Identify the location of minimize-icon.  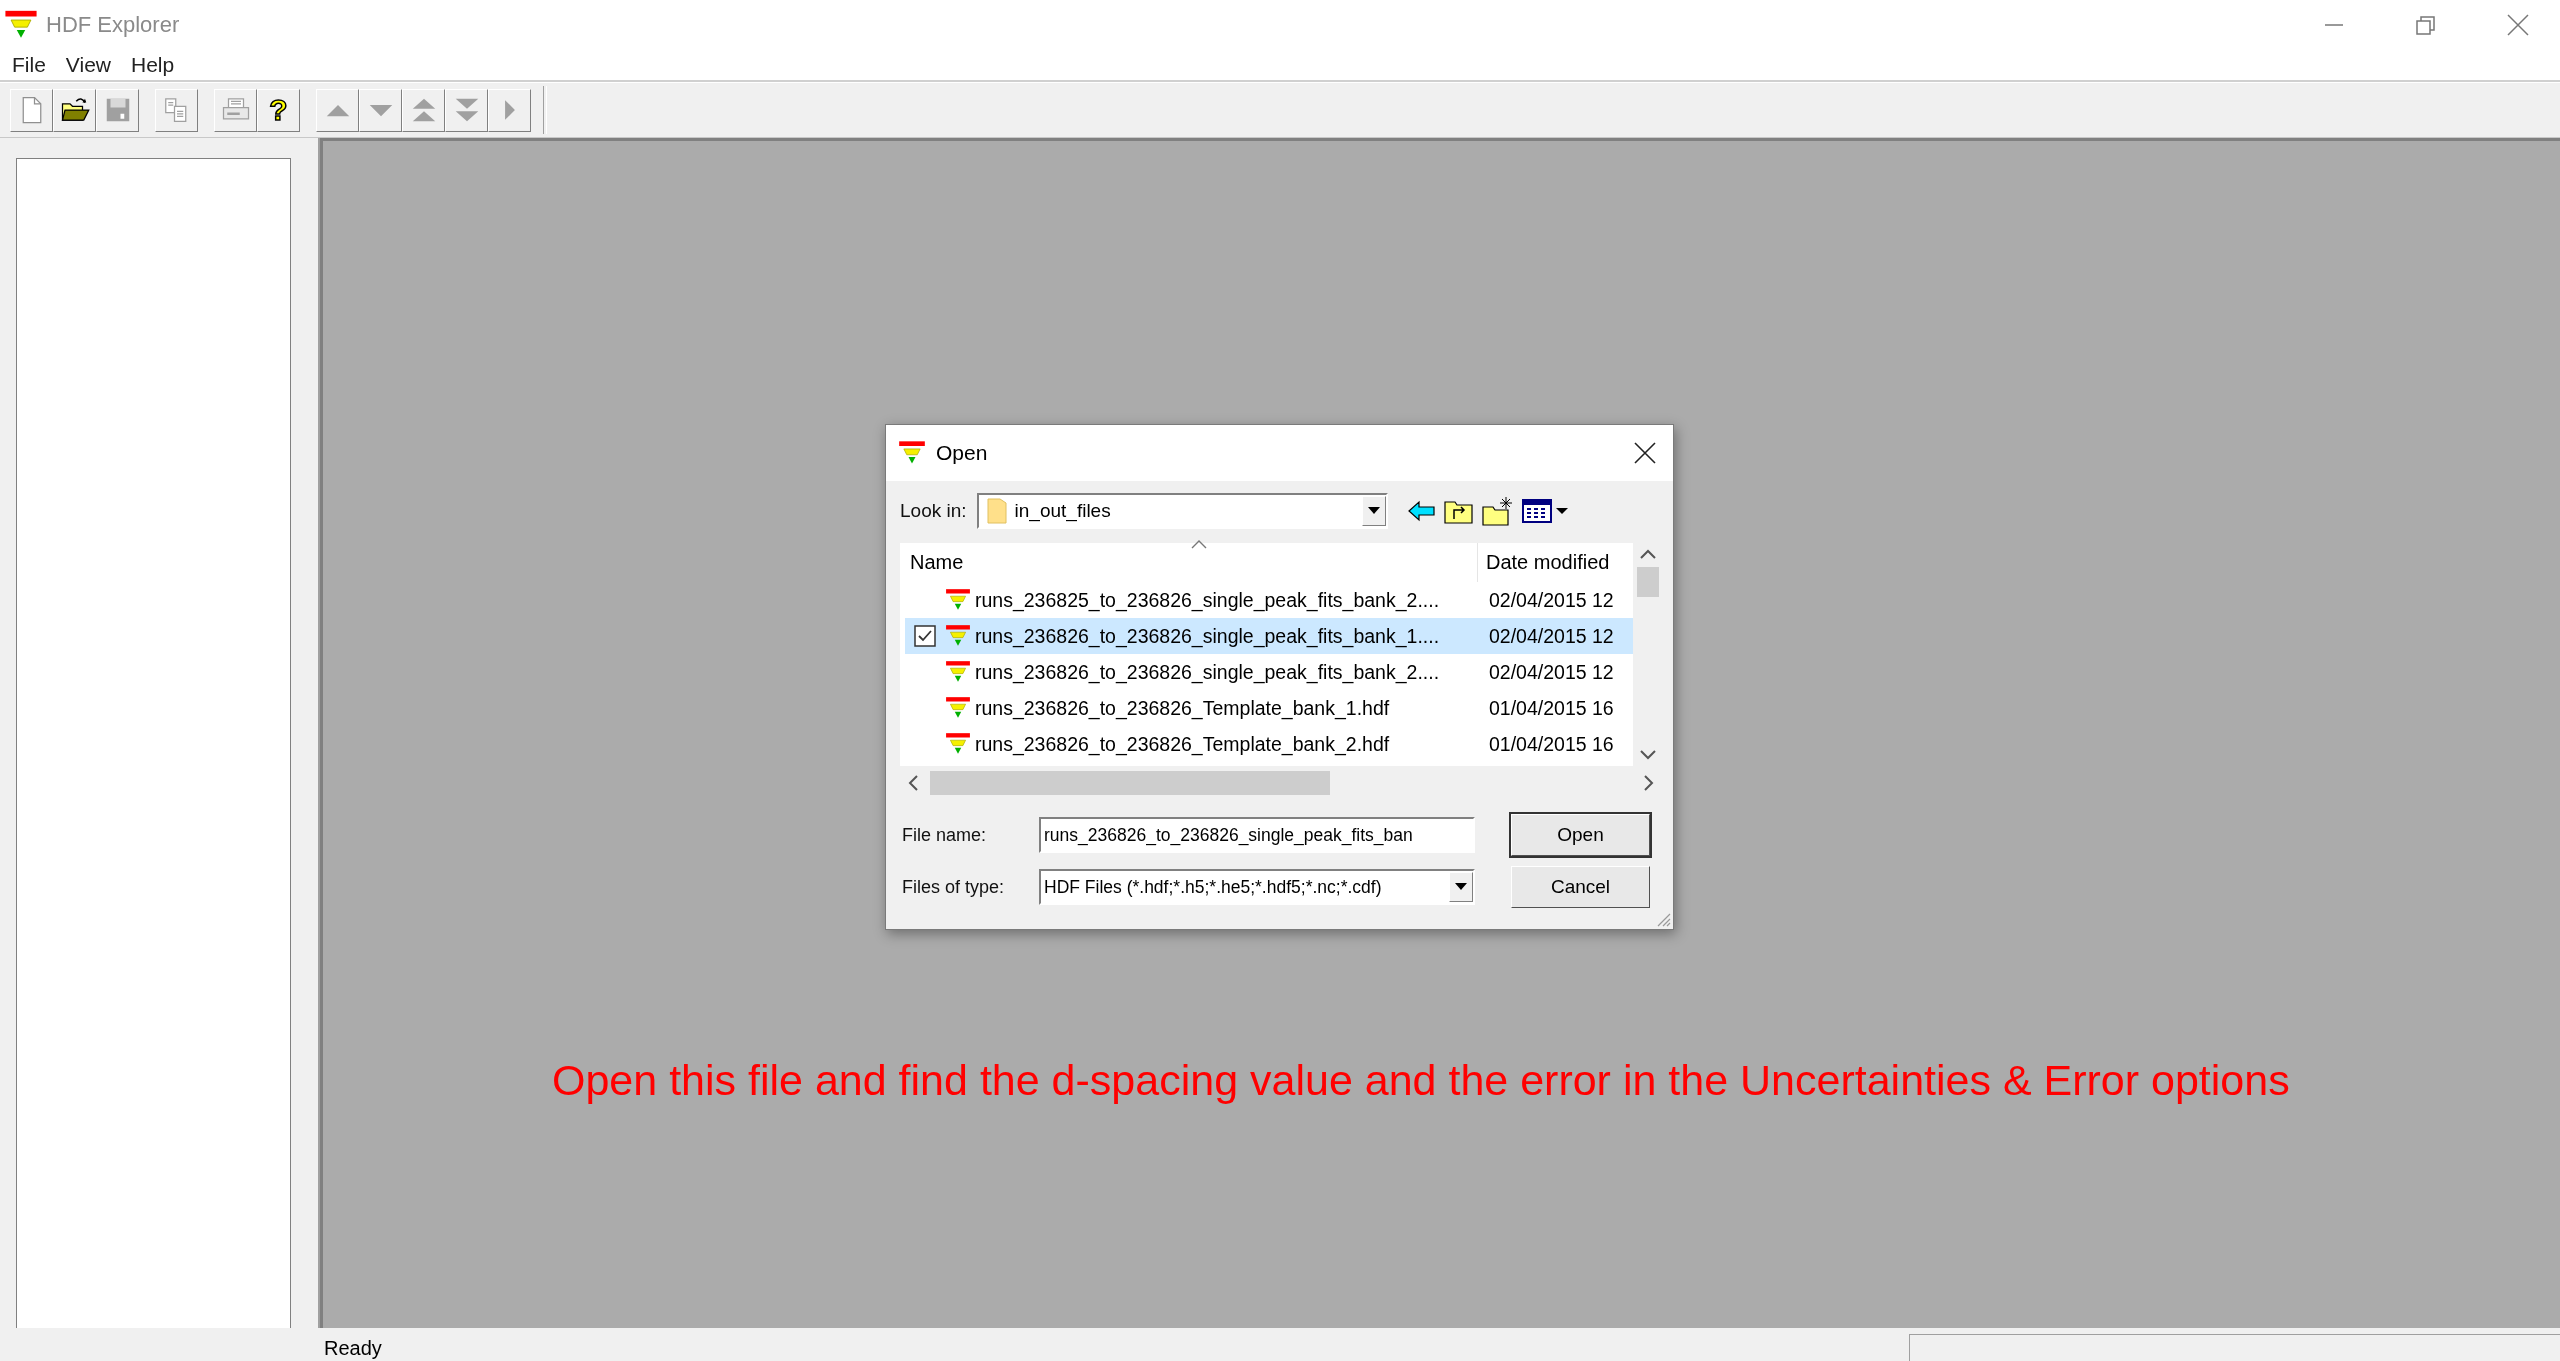
(2334, 25).